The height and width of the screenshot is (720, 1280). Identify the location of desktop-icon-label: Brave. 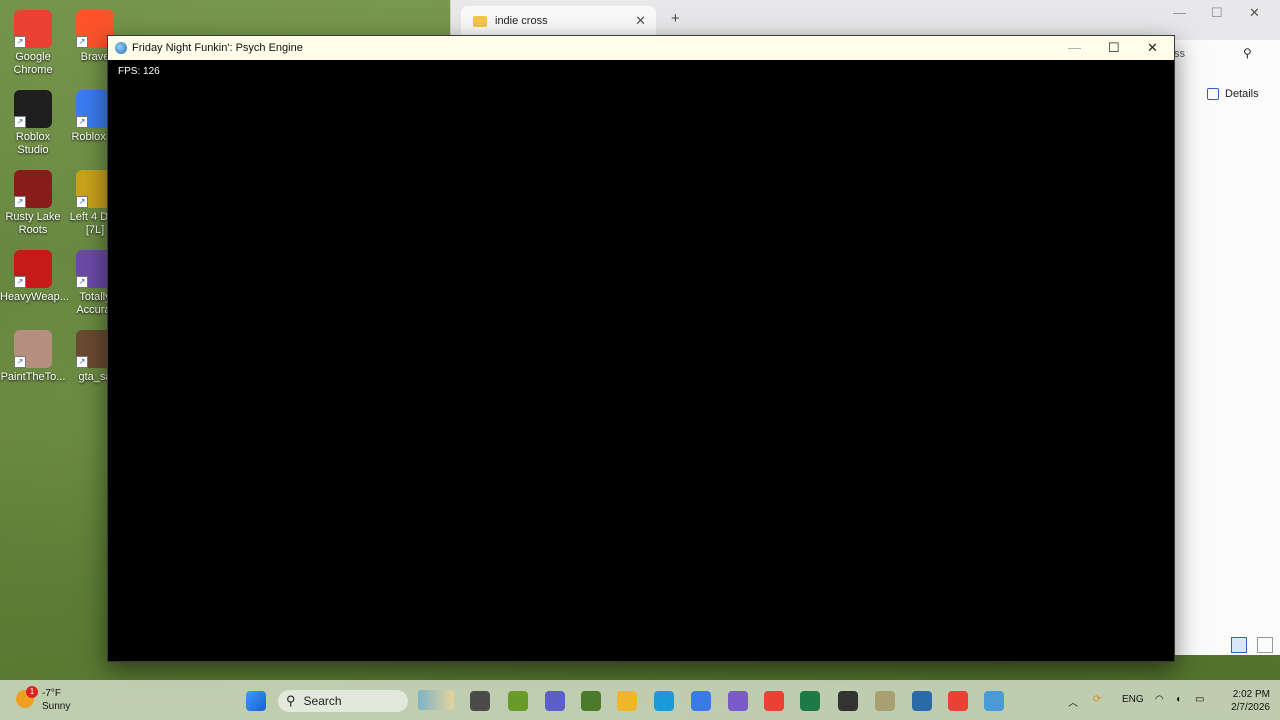
(95, 57).